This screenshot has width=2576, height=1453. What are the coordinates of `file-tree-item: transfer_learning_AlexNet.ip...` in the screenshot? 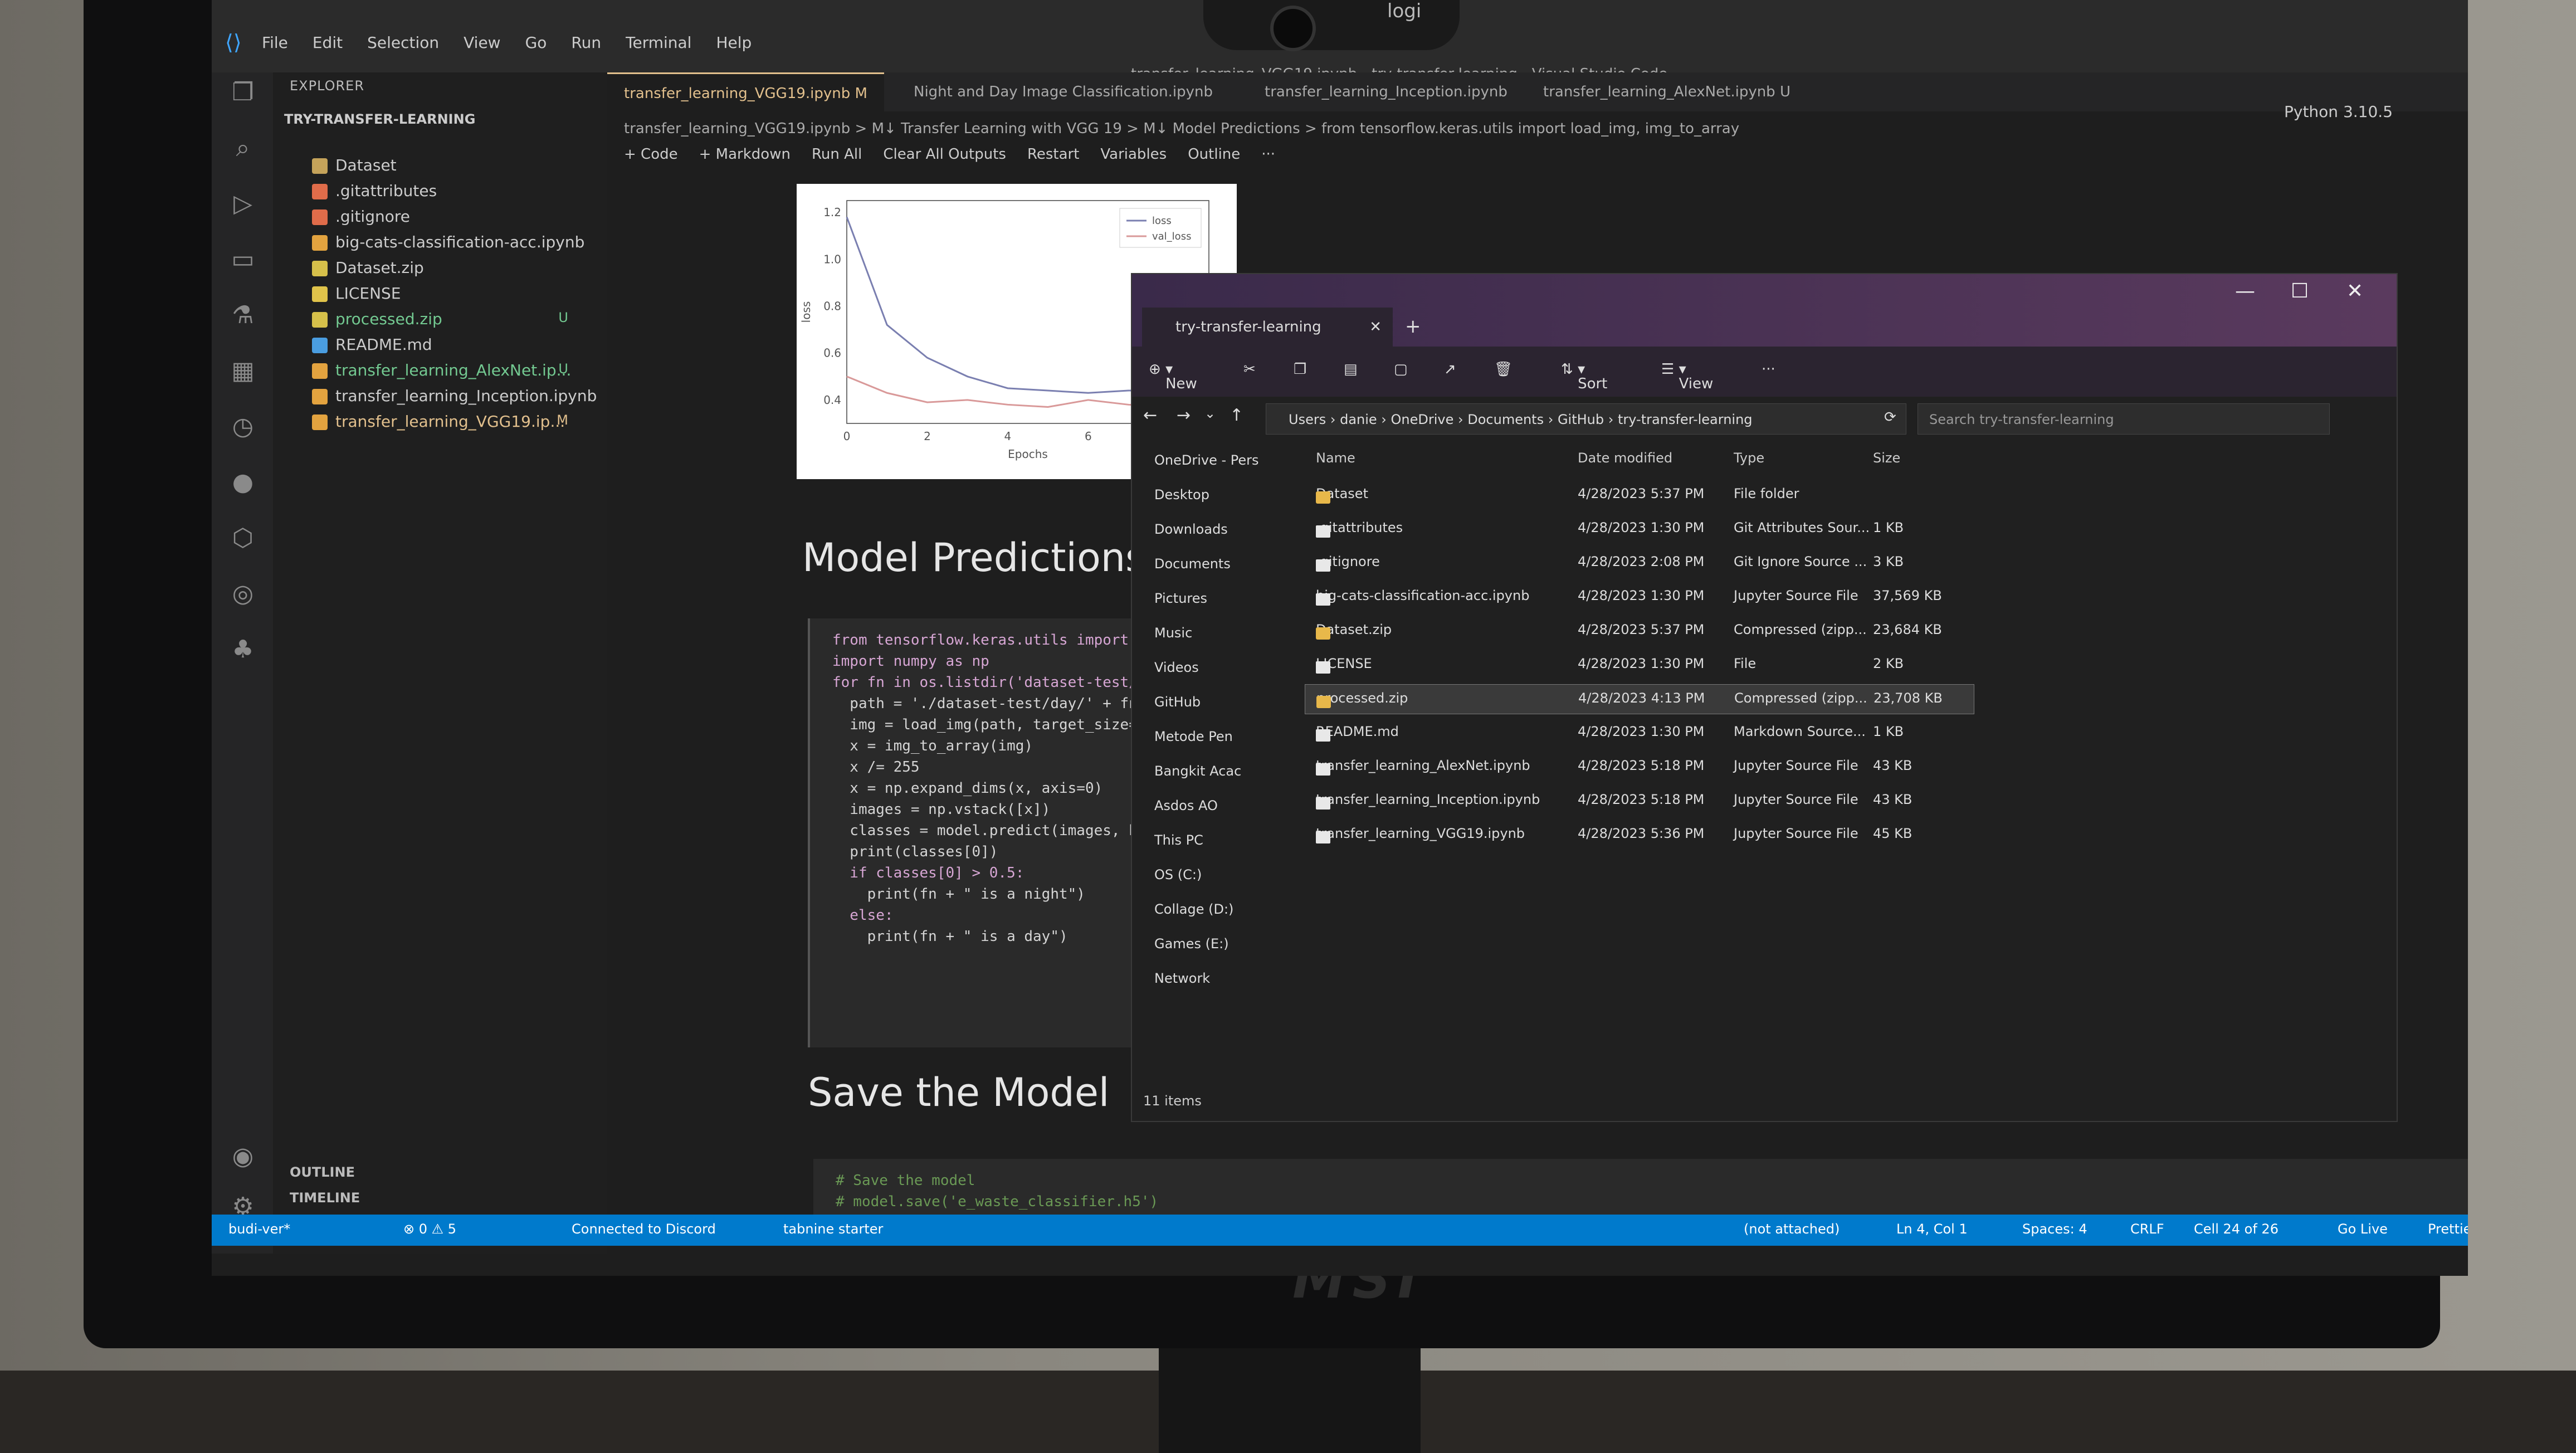 It's located at (441, 370).